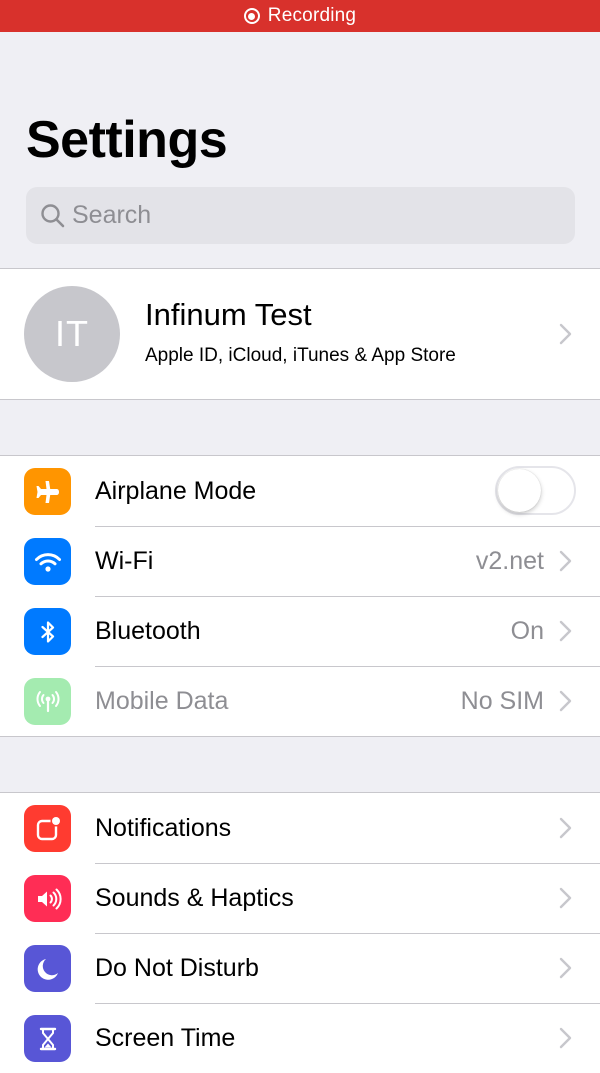 This screenshot has height=1073, width=600. Describe the element at coordinates (163, 828) in the screenshot. I see `notifications-label: Notifications` at that location.